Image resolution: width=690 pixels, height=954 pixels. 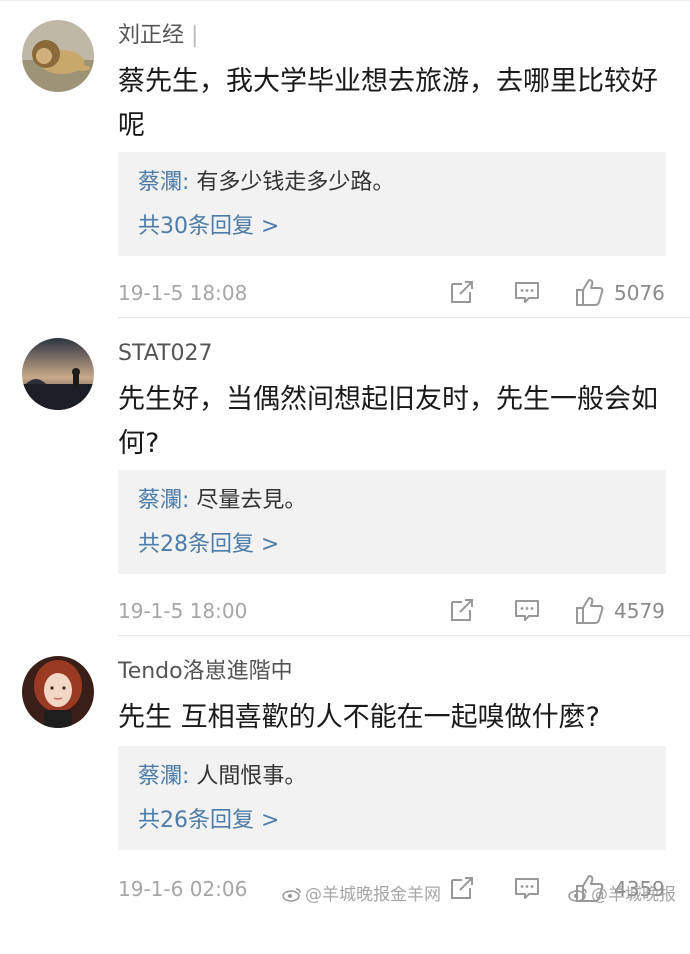 What do you see at coordinates (183, 889) in the screenshot?
I see `timestamp: 19-1-6 02:06` at bounding box center [183, 889].